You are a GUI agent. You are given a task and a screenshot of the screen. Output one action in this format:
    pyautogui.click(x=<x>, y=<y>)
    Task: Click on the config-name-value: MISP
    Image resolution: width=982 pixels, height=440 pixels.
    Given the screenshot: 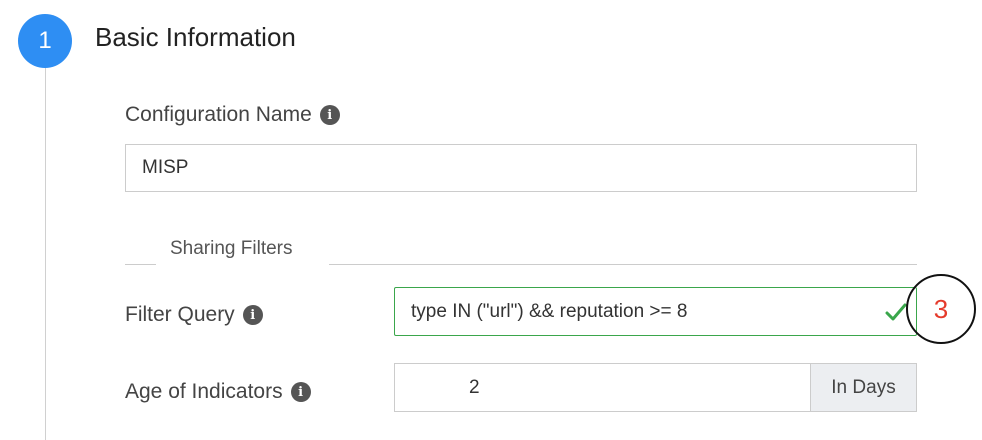 What is the action you would take?
    pyautogui.click(x=165, y=167)
    